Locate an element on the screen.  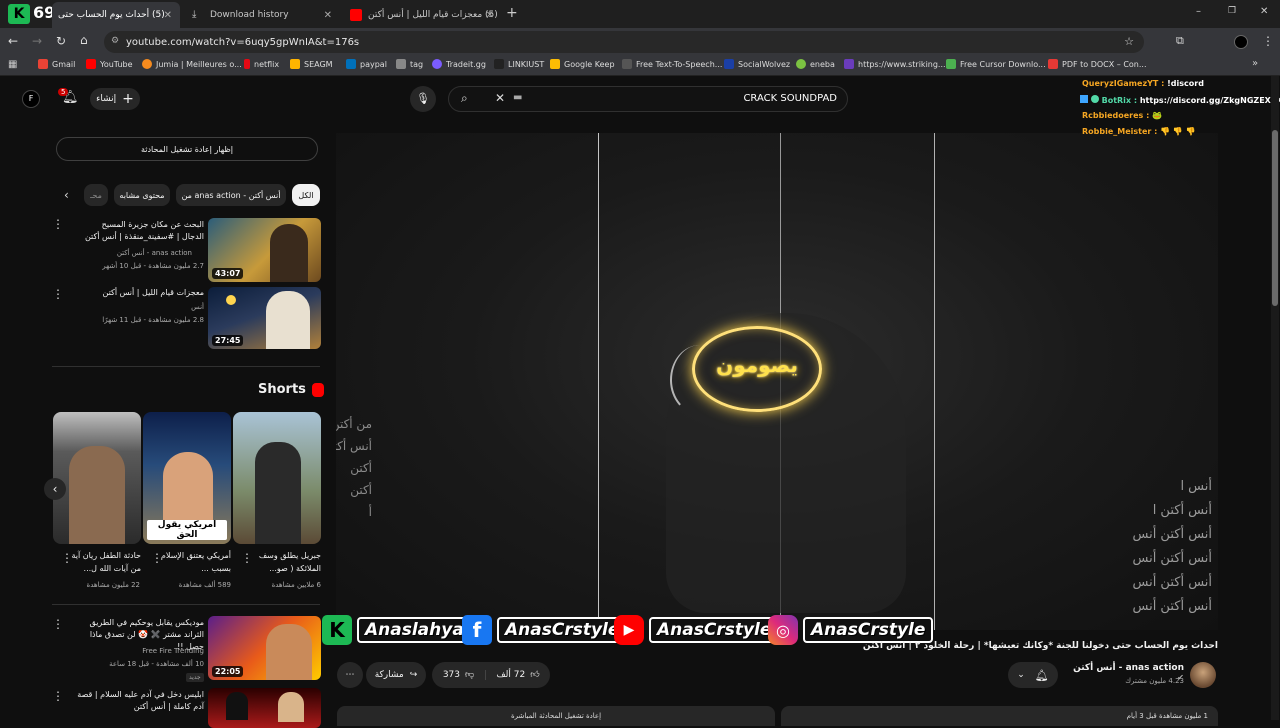
chip-more: محـ is located at coordinates (96, 195).